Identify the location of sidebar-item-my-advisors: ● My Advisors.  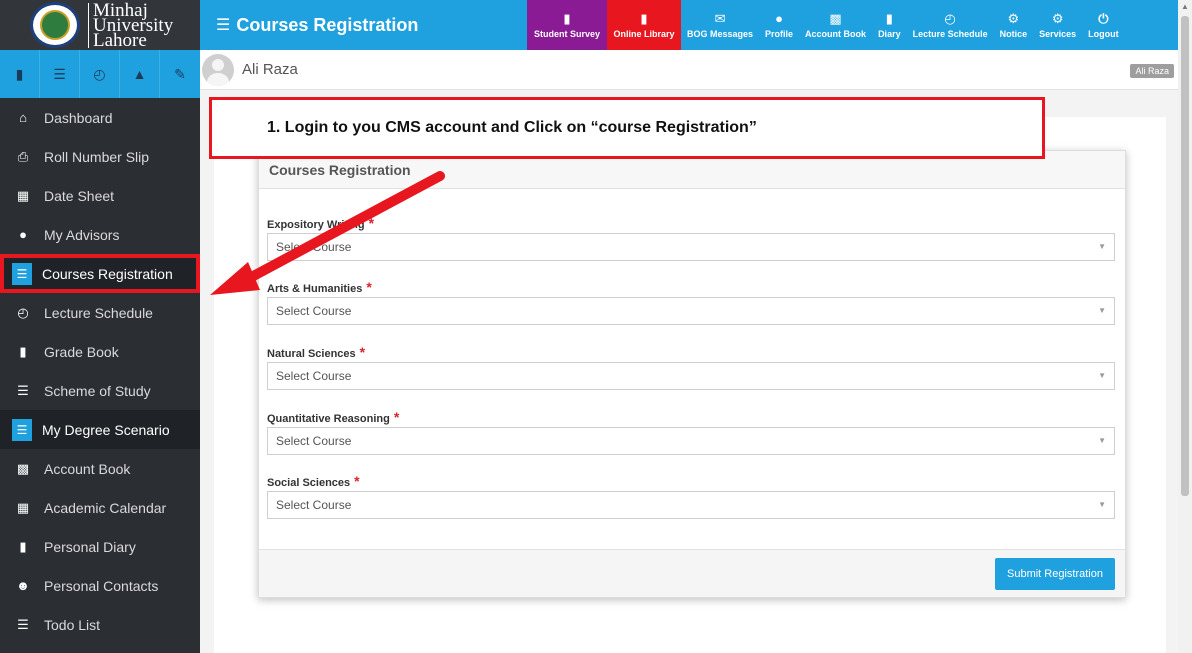
(100, 234).